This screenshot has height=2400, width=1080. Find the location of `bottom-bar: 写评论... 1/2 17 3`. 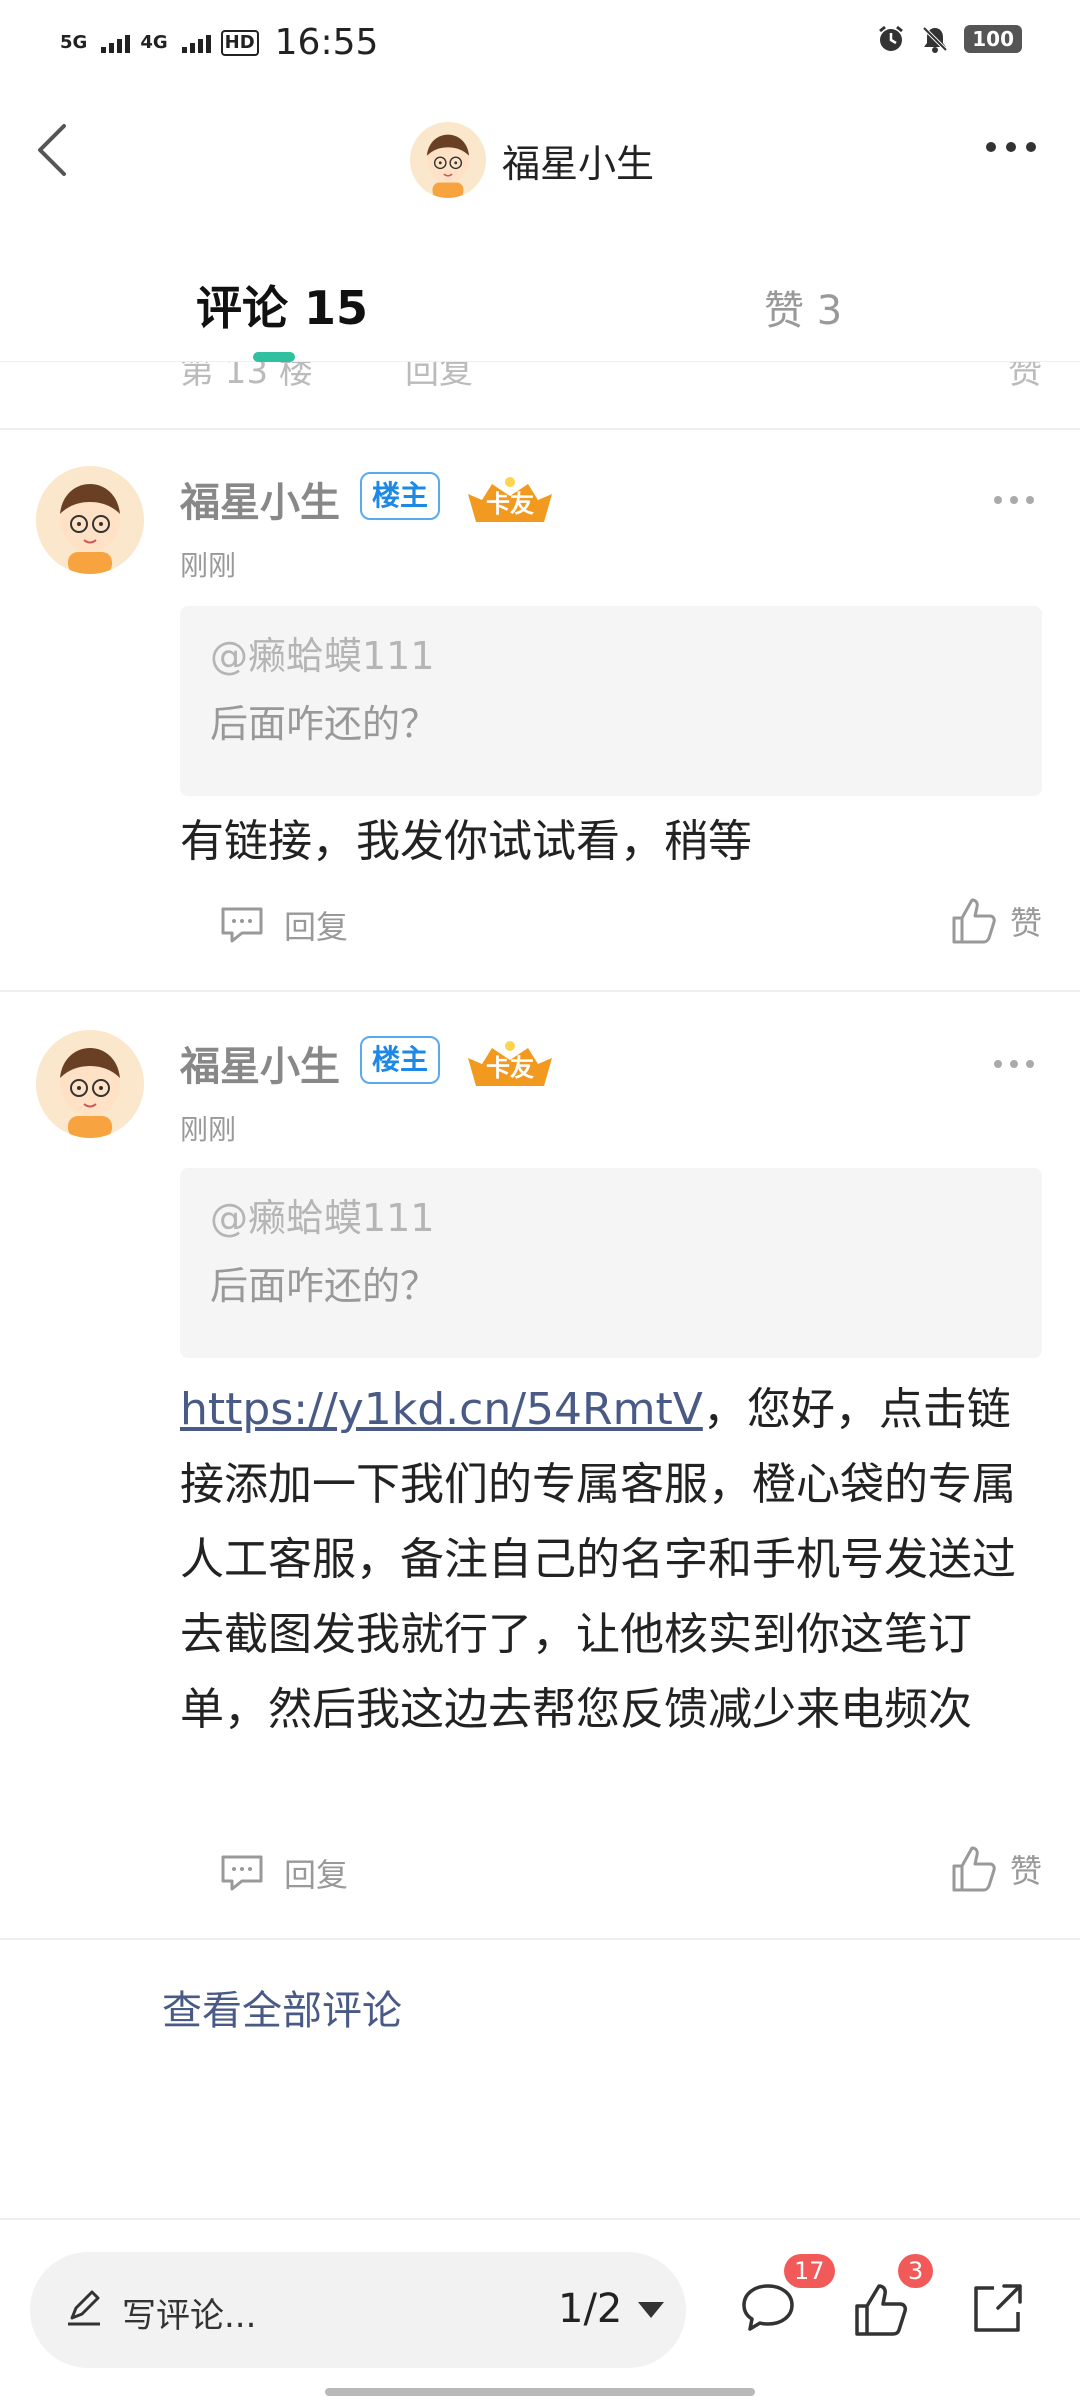

bottom-bar: 写评论... 1/2 17 3 is located at coordinates (540, 2309).